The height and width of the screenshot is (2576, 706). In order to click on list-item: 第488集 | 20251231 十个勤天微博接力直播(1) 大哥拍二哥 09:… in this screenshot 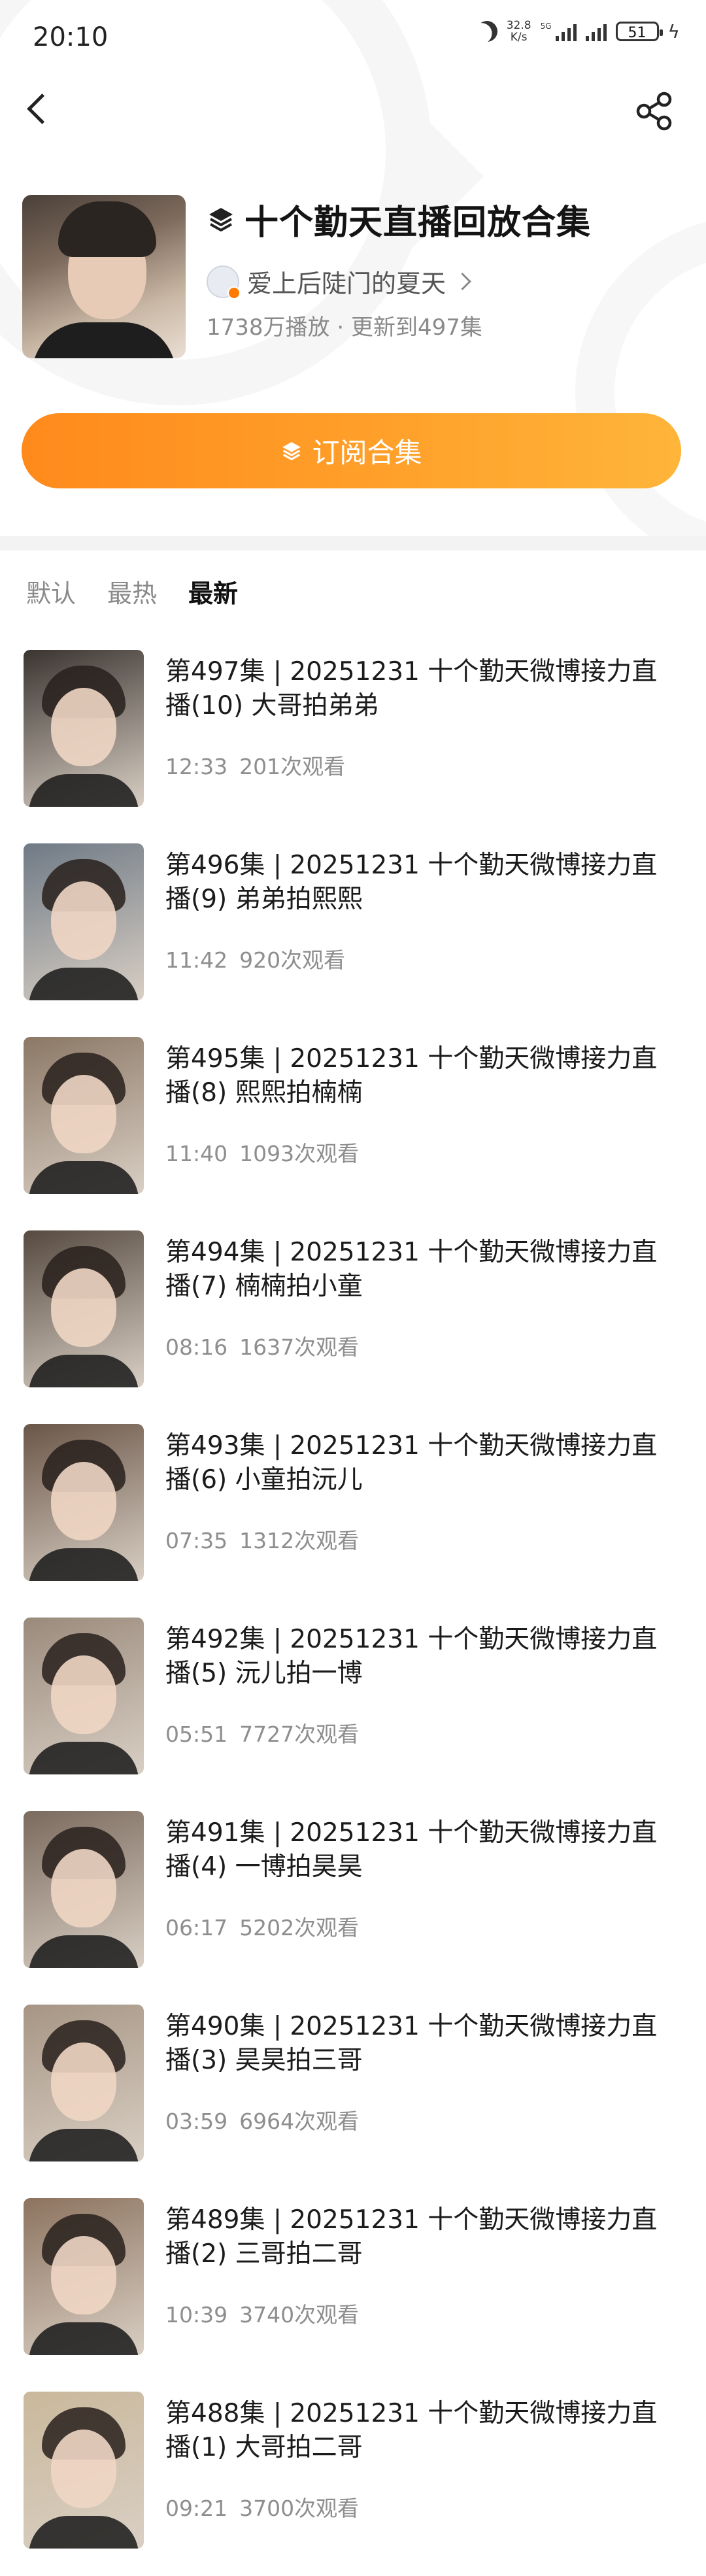, I will do `click(353, 2479)`.